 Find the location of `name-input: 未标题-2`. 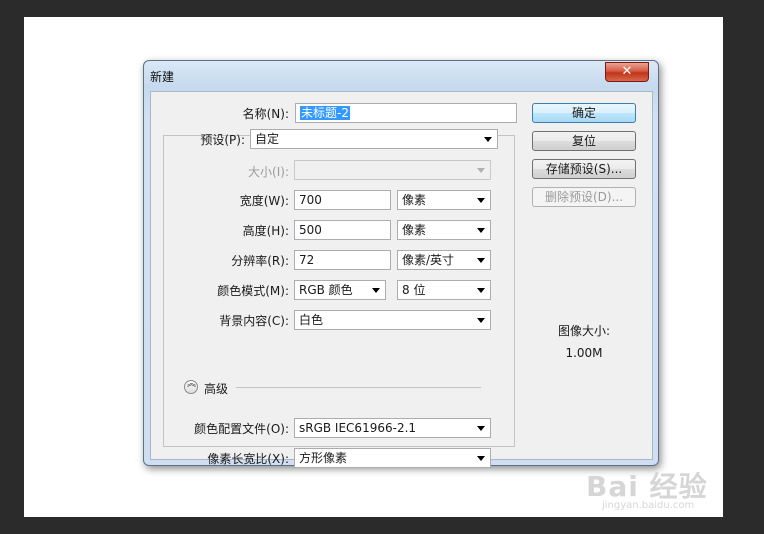

name-input: 未标题-2 is located at coordinates (406, 113).